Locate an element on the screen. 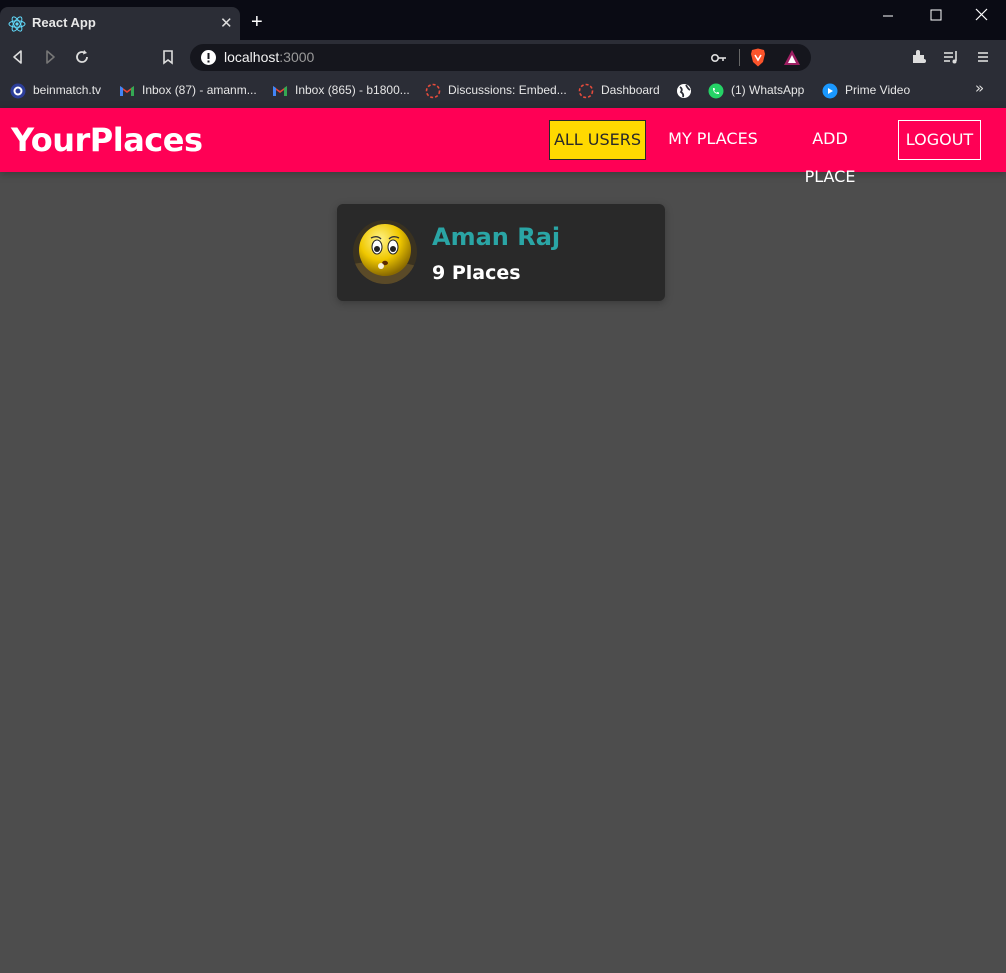 This screenshot has width=1006, height=973. back-icon is located at coordinates (18, 57).